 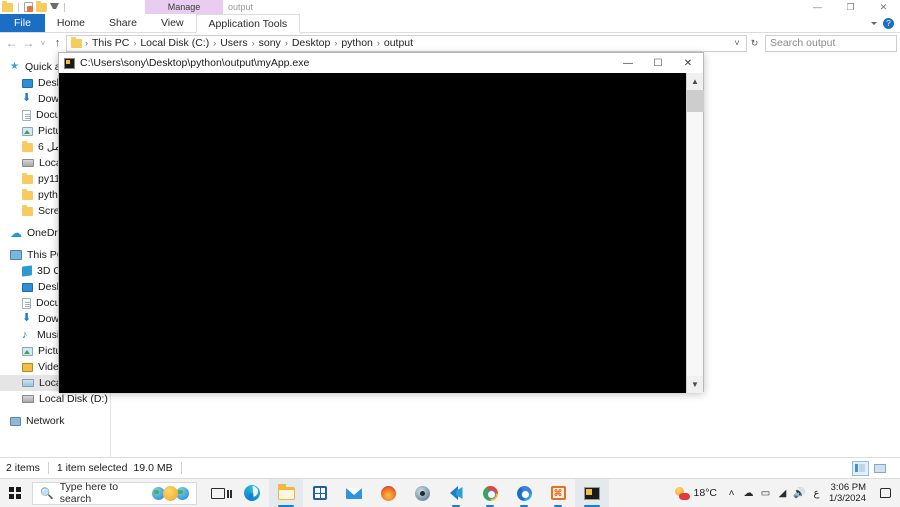 I want to click on onedrive-tray-icon: ☁, so click(x=748, y=493).